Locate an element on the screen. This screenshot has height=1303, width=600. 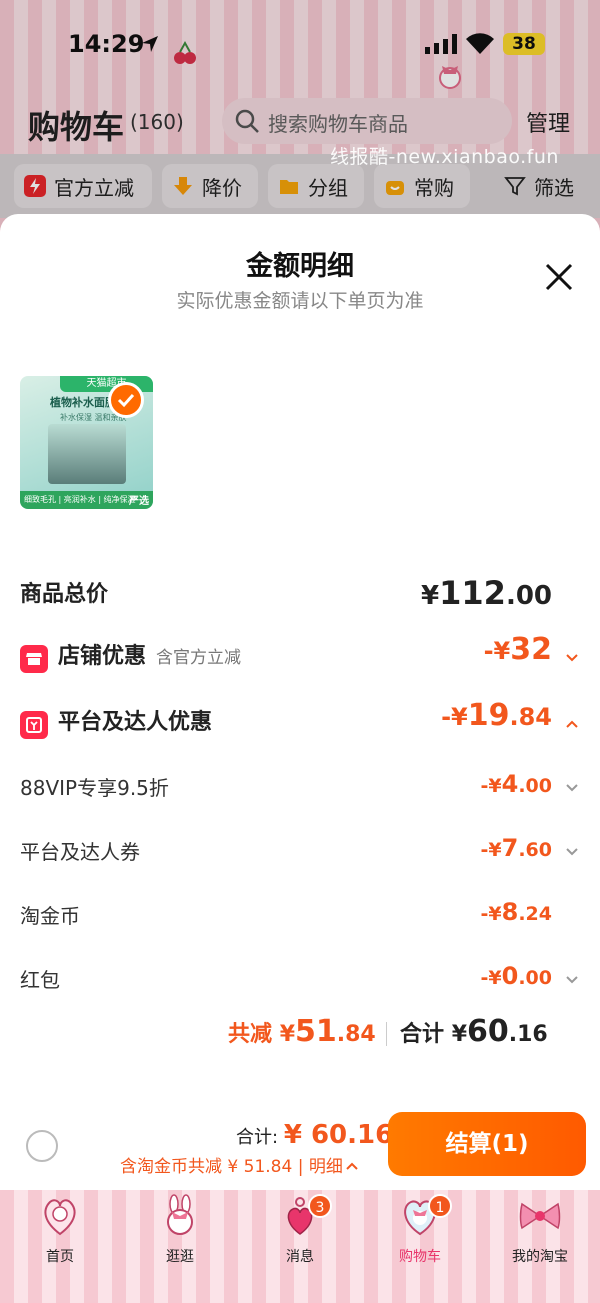
amount-int: 19 is located at coordinates (488, 715).